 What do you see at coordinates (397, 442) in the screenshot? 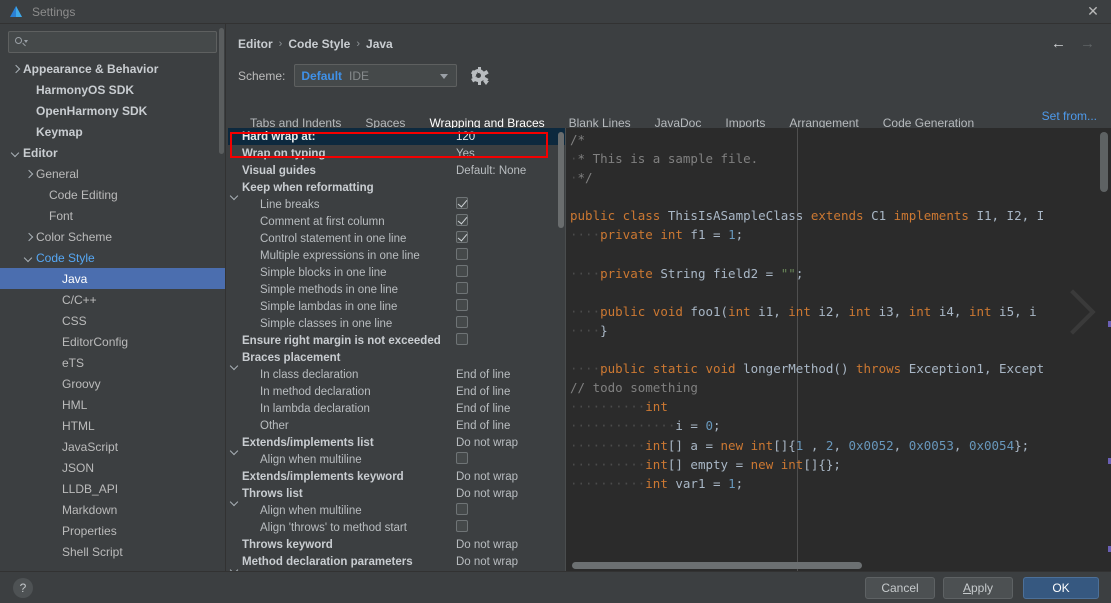
I see `option-row: Extends/implements list Do not wrap` at bounding box center [397, 442].